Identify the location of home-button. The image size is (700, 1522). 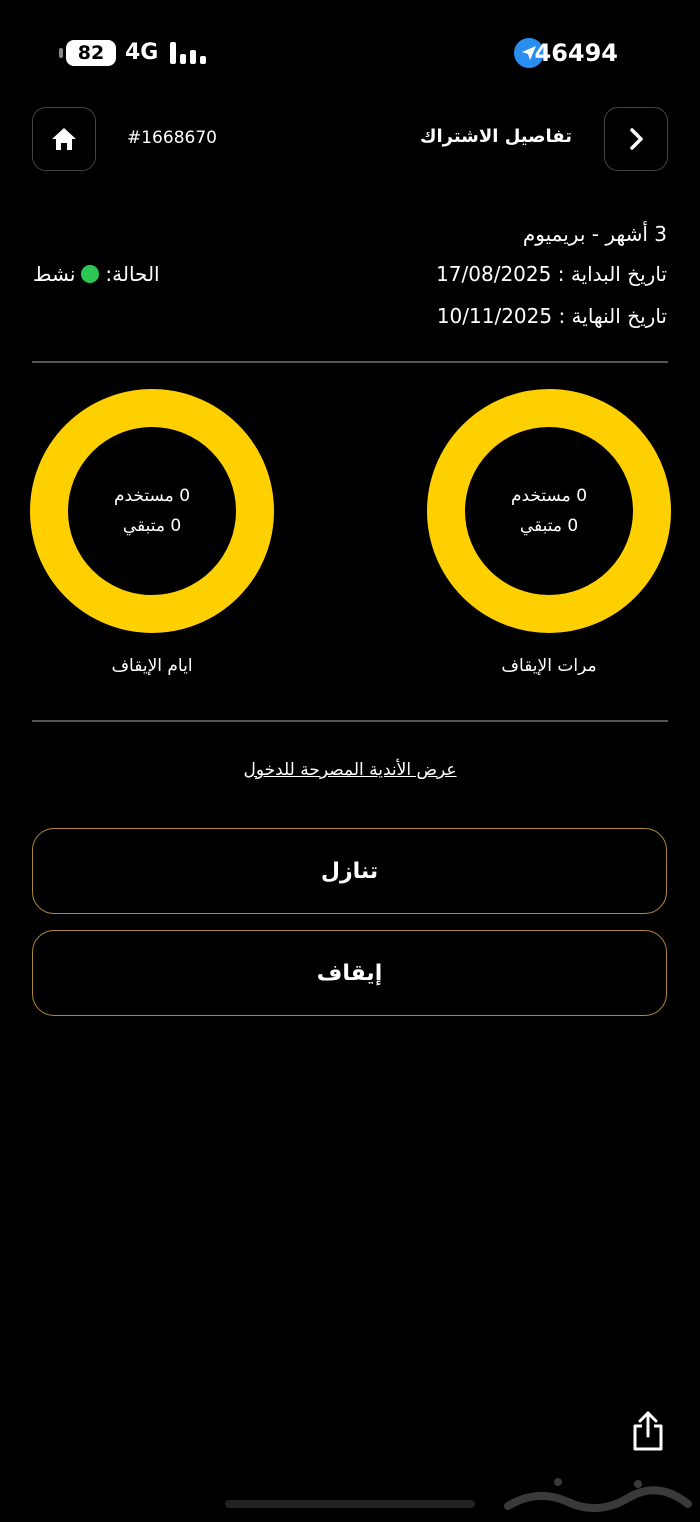
(64, 139).